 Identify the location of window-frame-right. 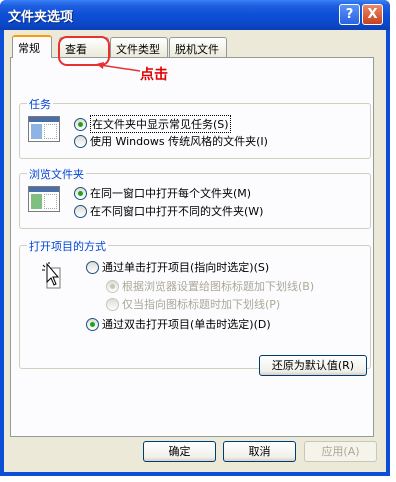
(388, 253).